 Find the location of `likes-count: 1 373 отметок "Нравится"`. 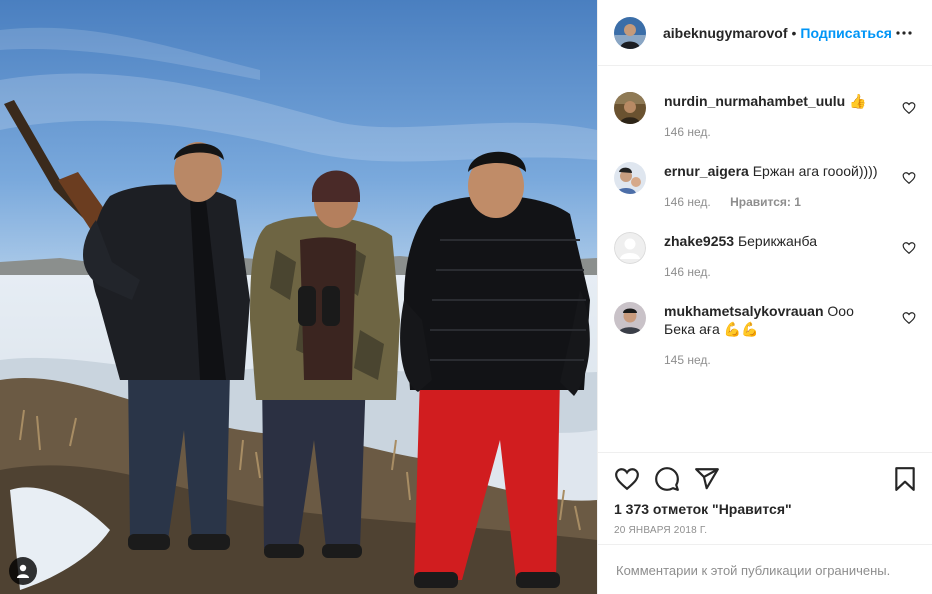

likes-count: 1 373 отметок "Нравится" is located at coordinates (703, 509).